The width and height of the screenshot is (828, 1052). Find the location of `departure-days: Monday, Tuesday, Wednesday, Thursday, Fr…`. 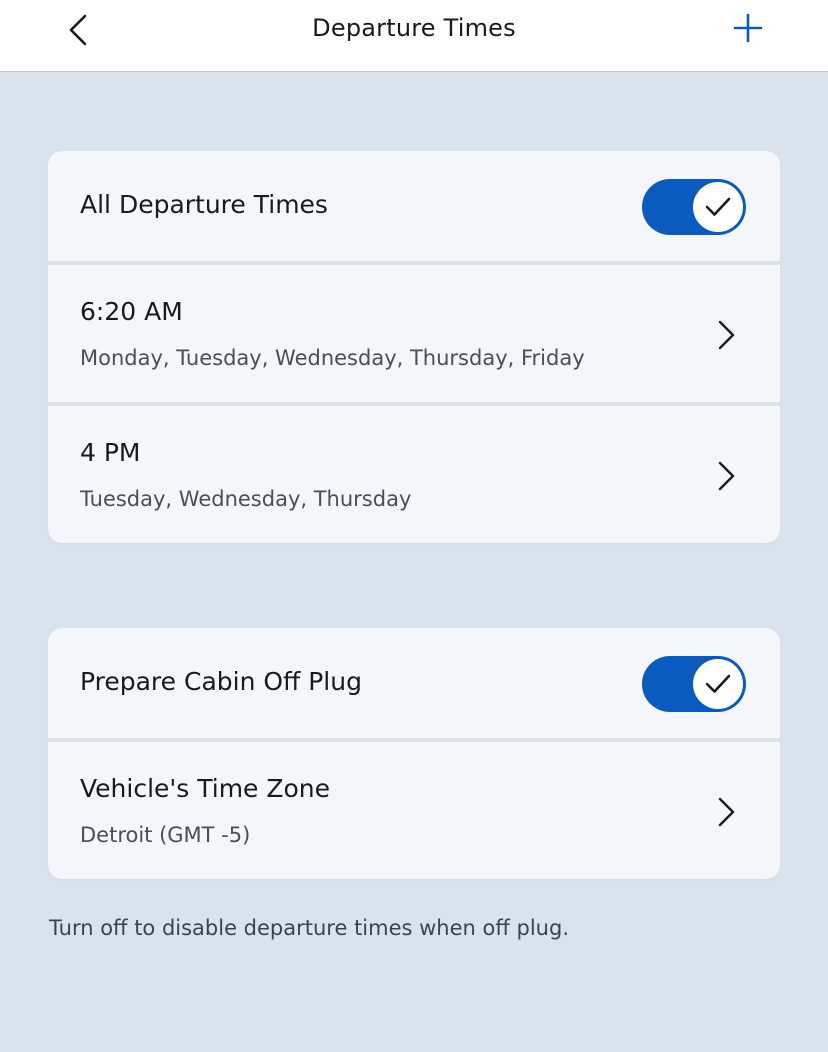

departure-days: Monday, Tuesday, Wednesday, Thursday, Fr… is located at coordinates (332, 358).